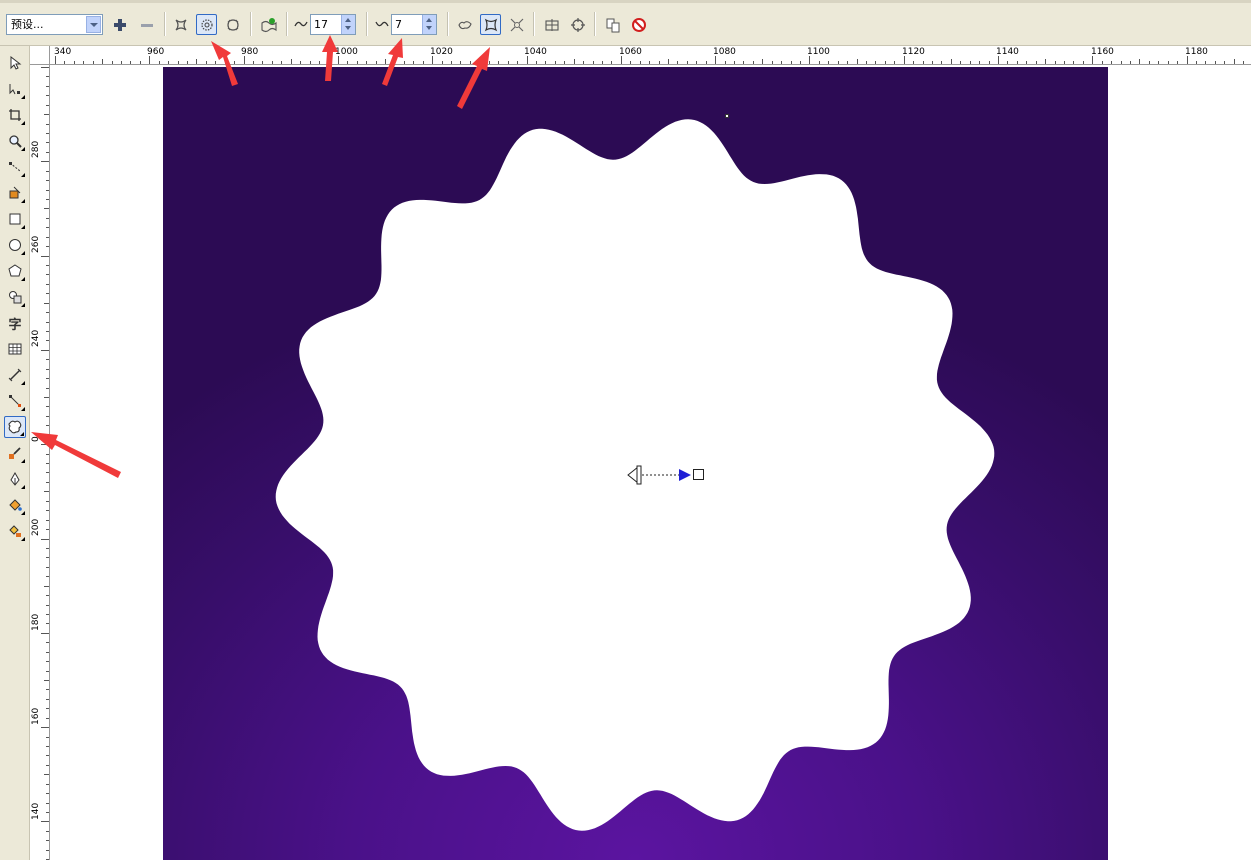 This screenshot has width=1251, height=860. I want to click on local-distortion-button, so click(516, 24).